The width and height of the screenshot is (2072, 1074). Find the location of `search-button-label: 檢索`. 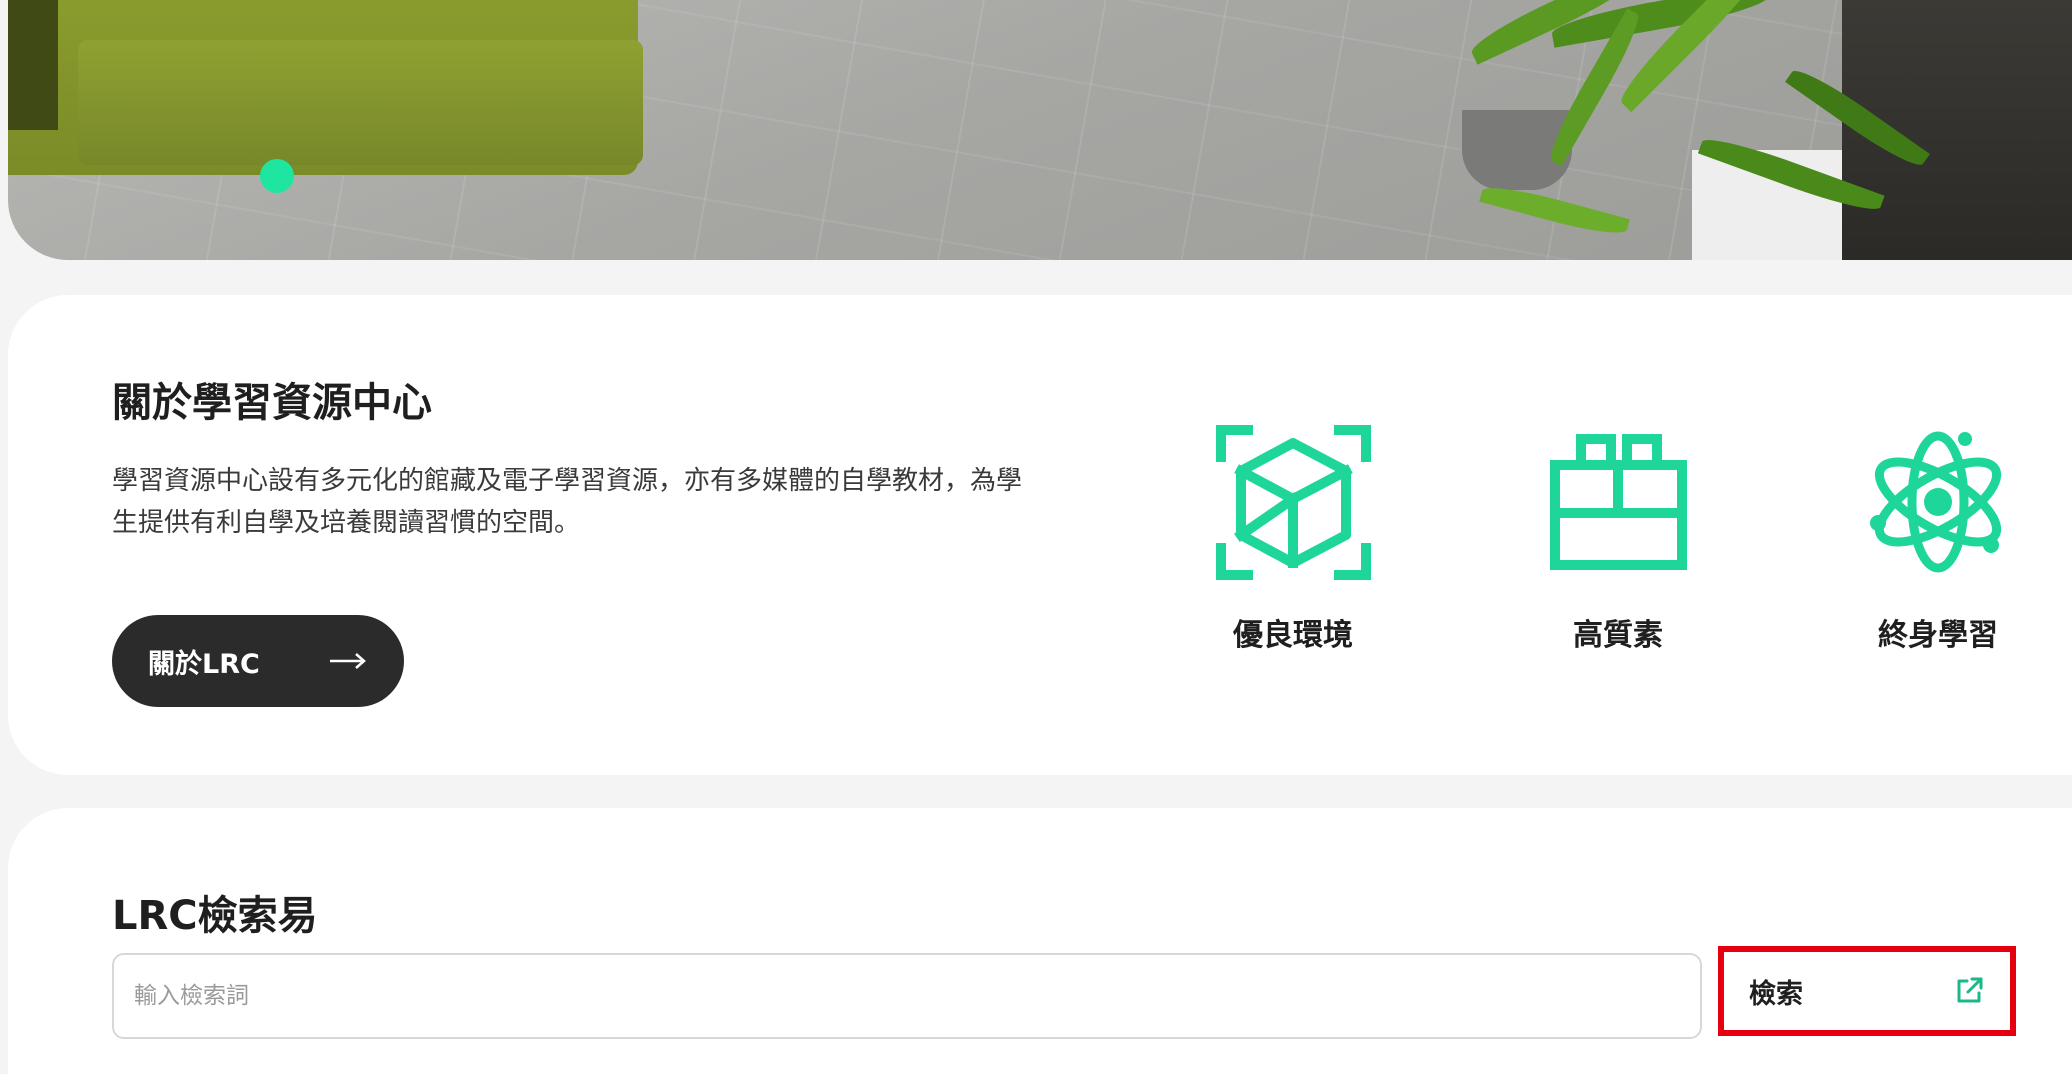

search-button-label: 檢索 is located at coordinates (1776, 994).